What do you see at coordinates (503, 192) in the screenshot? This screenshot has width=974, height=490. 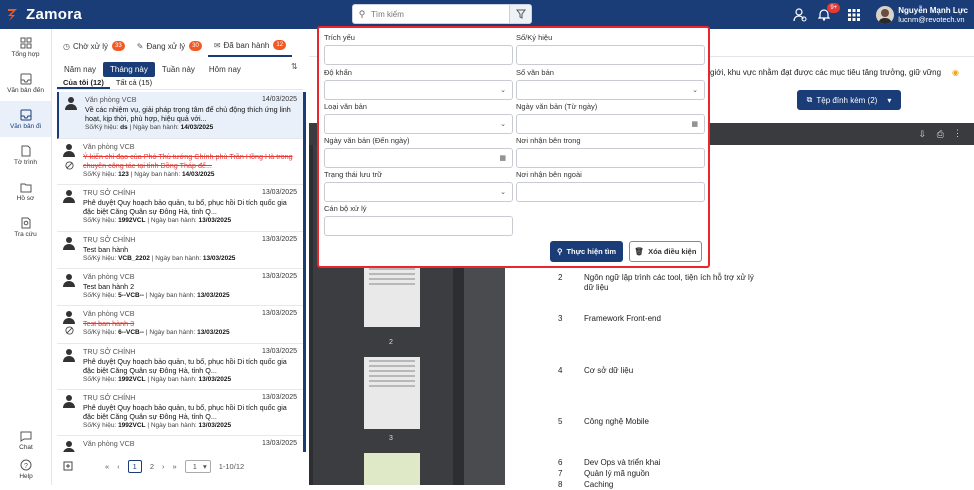 I see `chevron-down-icon: ⌄` at bounding box center [503, 192].